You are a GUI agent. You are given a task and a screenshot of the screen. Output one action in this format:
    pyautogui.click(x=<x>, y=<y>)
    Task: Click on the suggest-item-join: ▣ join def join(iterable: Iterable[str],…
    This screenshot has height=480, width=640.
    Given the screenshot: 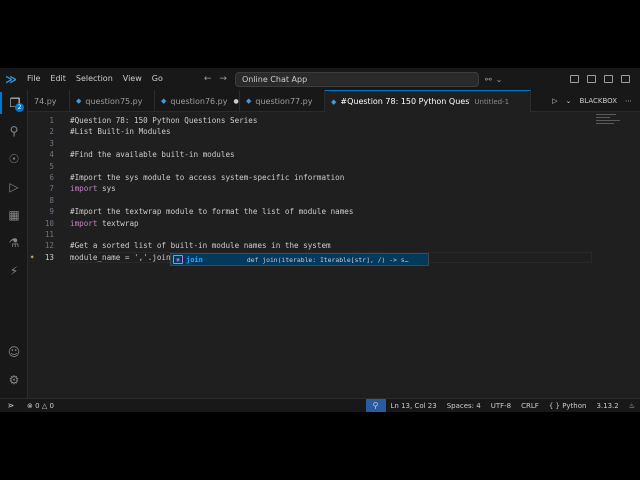 What is the action you would take?
    pyautogui.click(x=299, y=259)
    